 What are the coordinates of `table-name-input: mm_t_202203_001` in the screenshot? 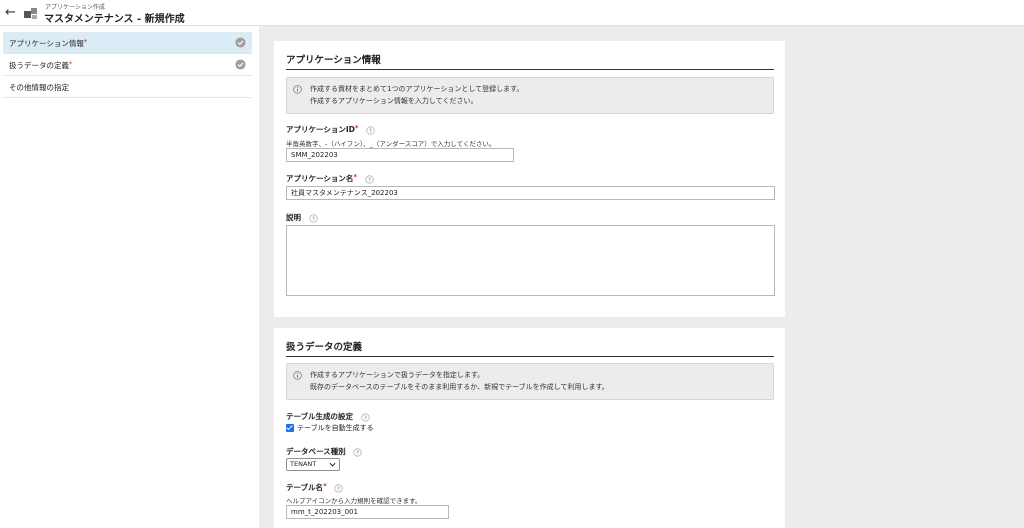 It's located at (367, 512).